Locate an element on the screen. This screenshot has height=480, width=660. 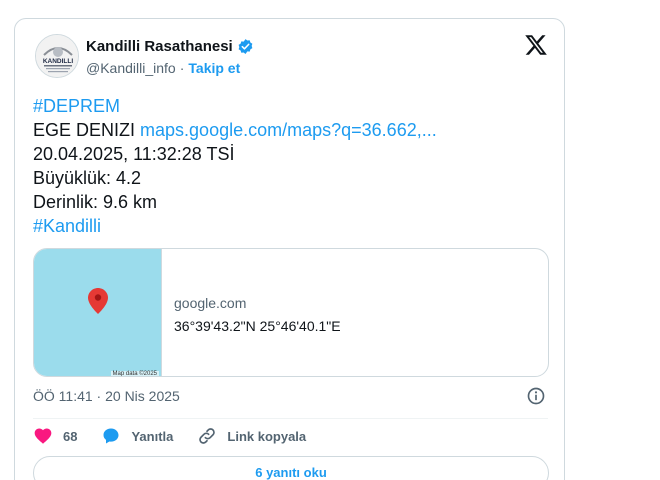
copy-link-label: Link kopyala is located at coordinates (267, 436).